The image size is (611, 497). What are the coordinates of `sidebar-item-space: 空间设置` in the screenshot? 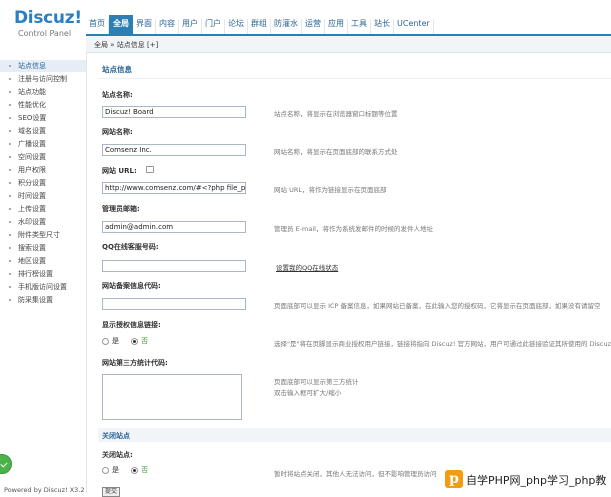 It's located at (43, 157).